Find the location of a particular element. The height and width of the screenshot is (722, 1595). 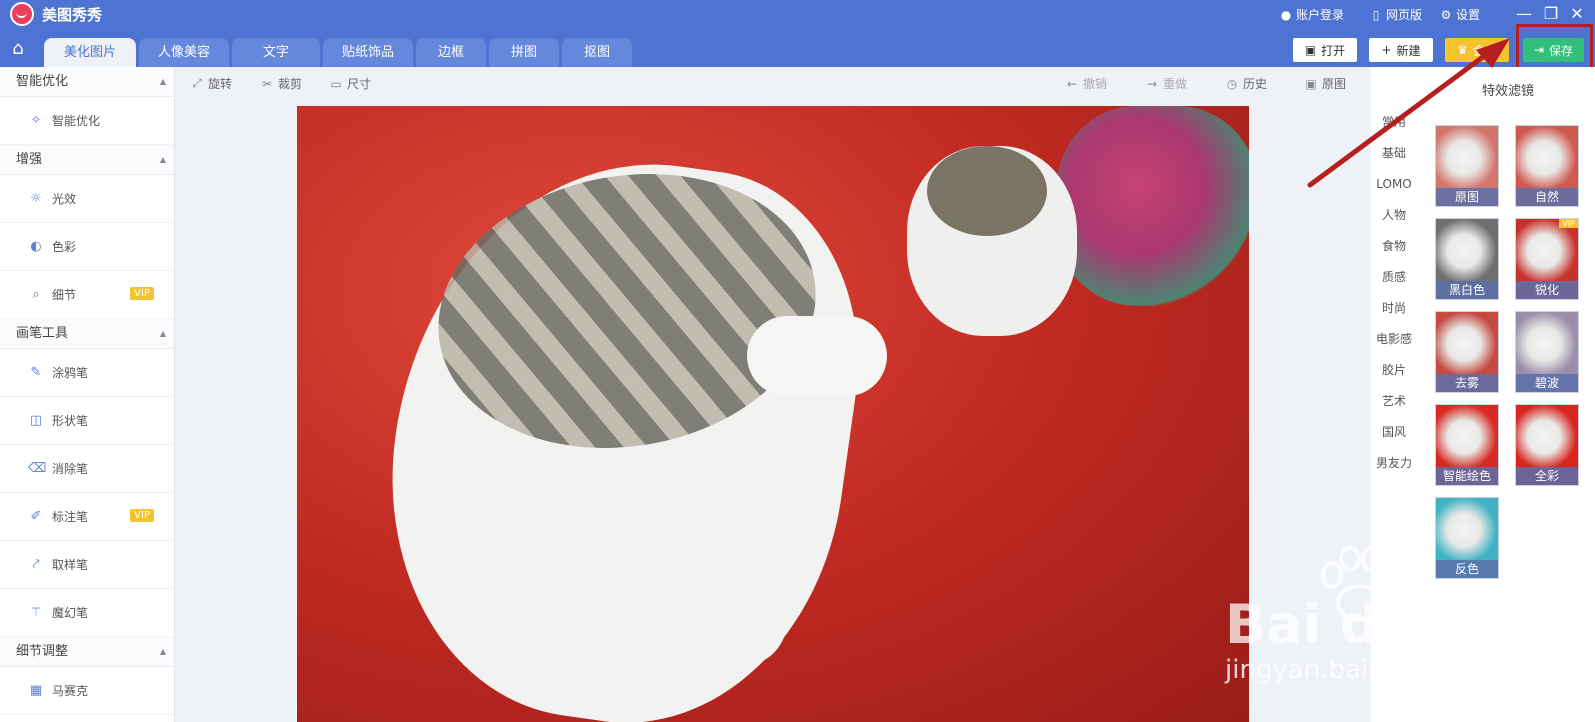

category-item: 国风 is located at coordinates (1394, 432).